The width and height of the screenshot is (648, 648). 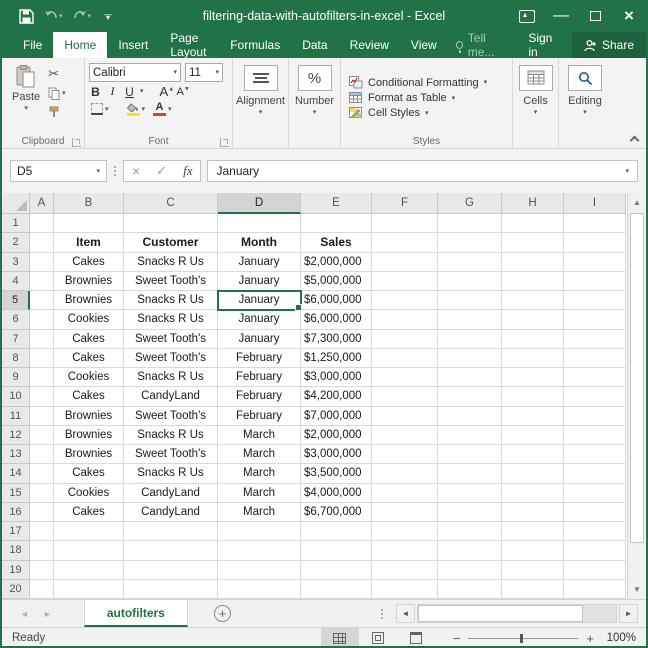 What do you see at coordinates (533, 551) in the screenshot?
I see `cell-H18` at bounding box center [533, 551].